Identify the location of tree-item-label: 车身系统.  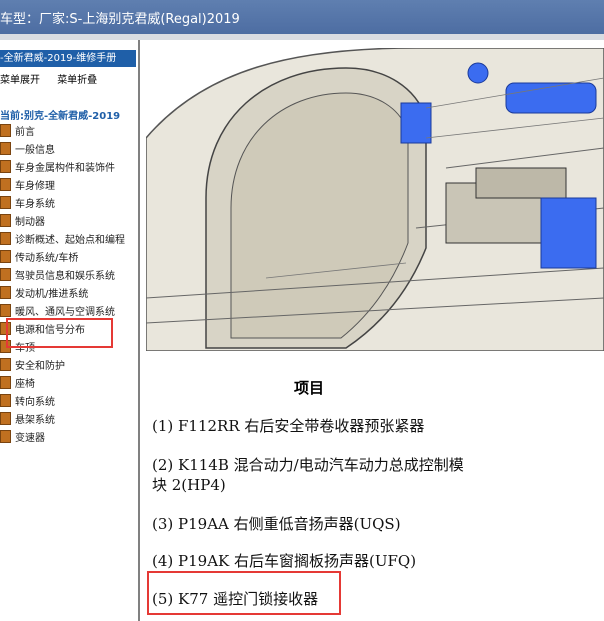
(35, 204).